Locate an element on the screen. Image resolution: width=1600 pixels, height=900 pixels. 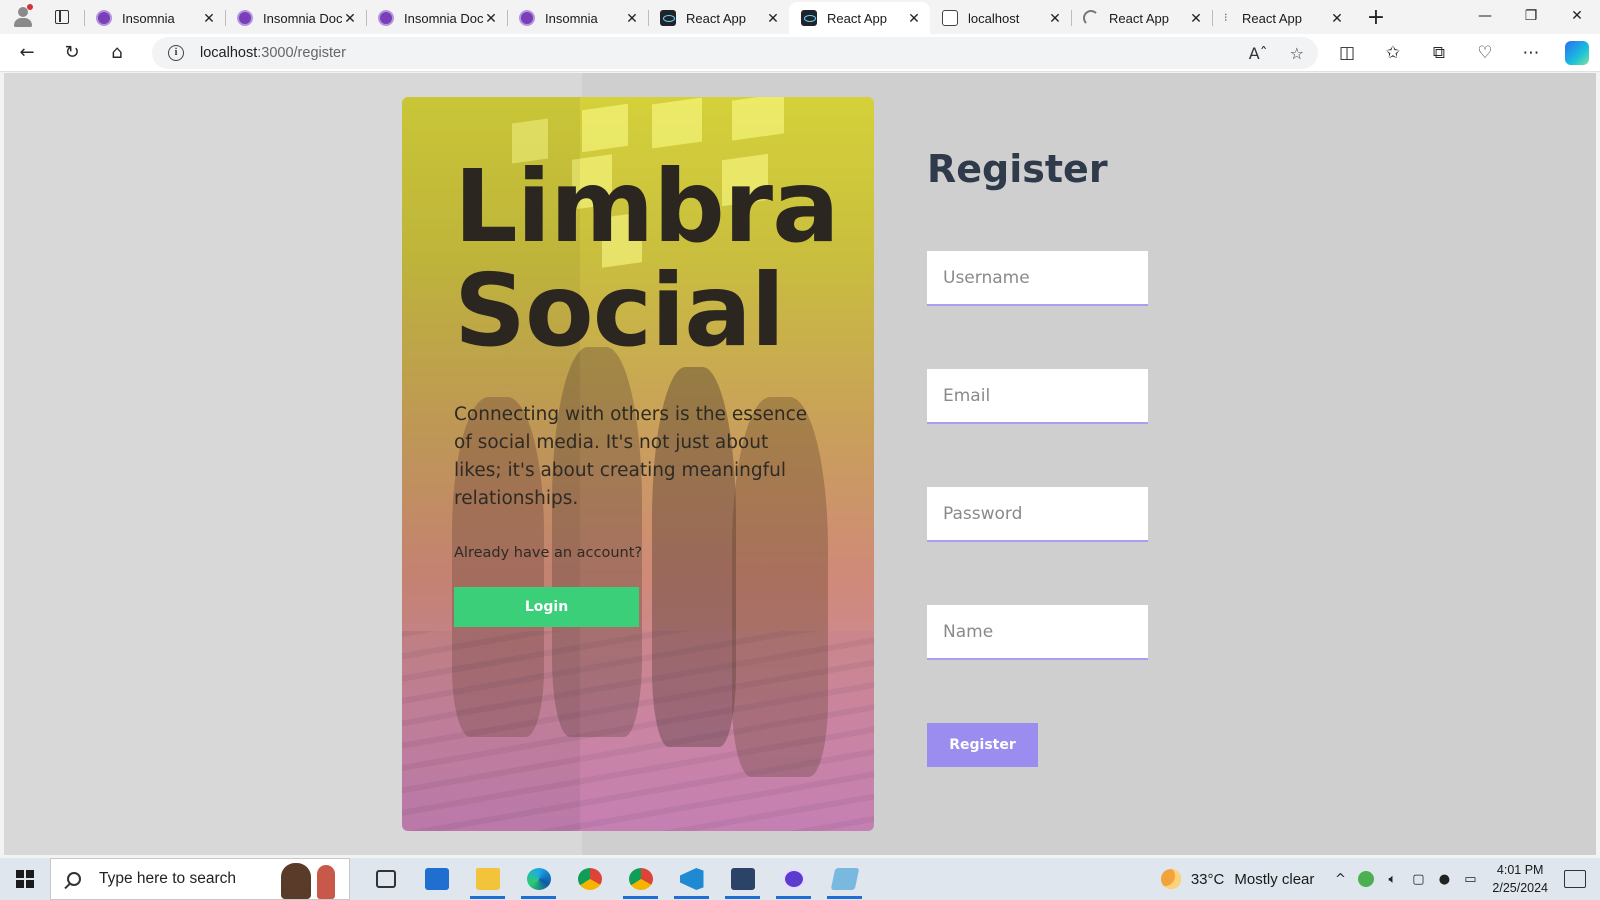
meet-now-icon: ▢ is located at coordinates (1418, 879).